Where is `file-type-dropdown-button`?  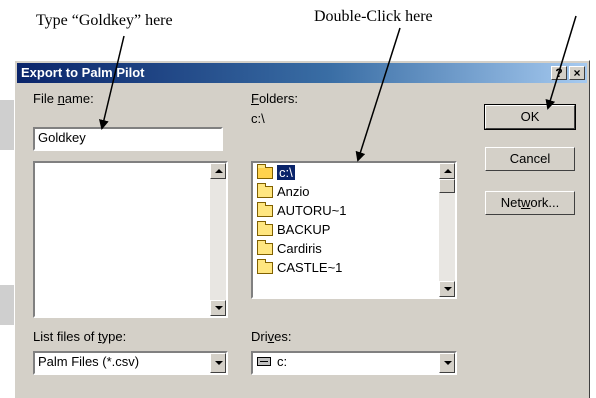
file-type-dropdown-button is located at coordinates (218, 363).